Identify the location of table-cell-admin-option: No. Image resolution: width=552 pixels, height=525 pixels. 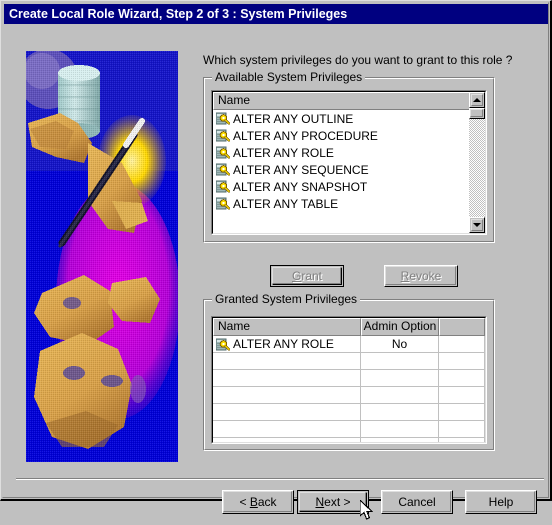
(400, 344).